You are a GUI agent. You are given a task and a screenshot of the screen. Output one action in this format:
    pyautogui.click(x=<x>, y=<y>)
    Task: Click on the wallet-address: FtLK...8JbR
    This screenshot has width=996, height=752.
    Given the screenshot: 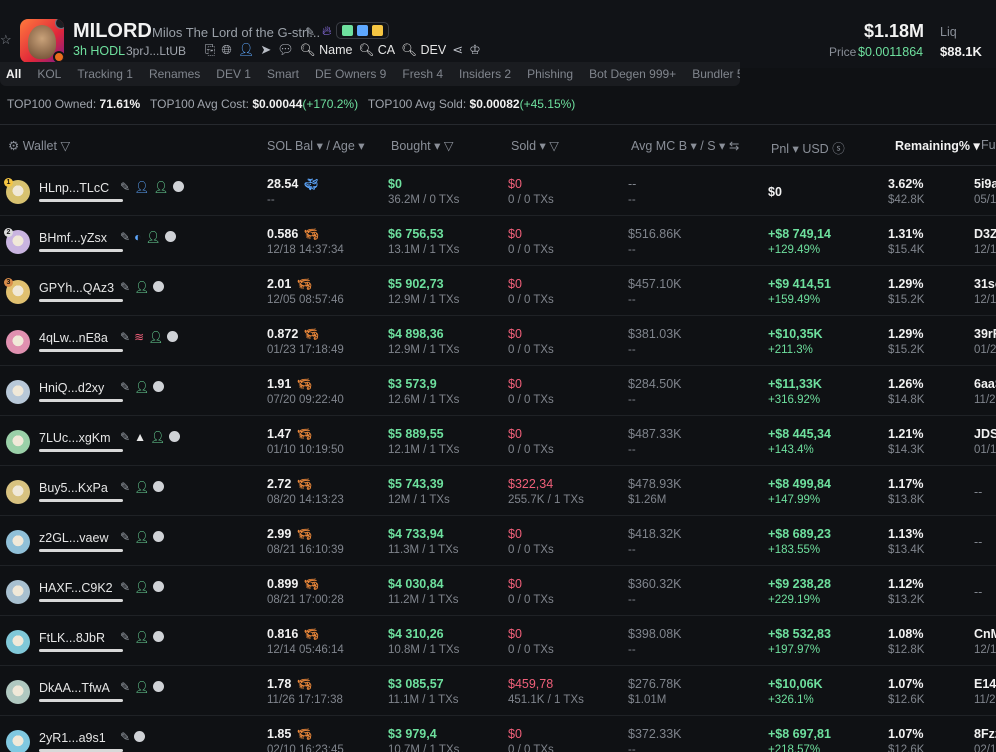 What is the action you would take?
    pyautogui.click(x=72, y=638)
    